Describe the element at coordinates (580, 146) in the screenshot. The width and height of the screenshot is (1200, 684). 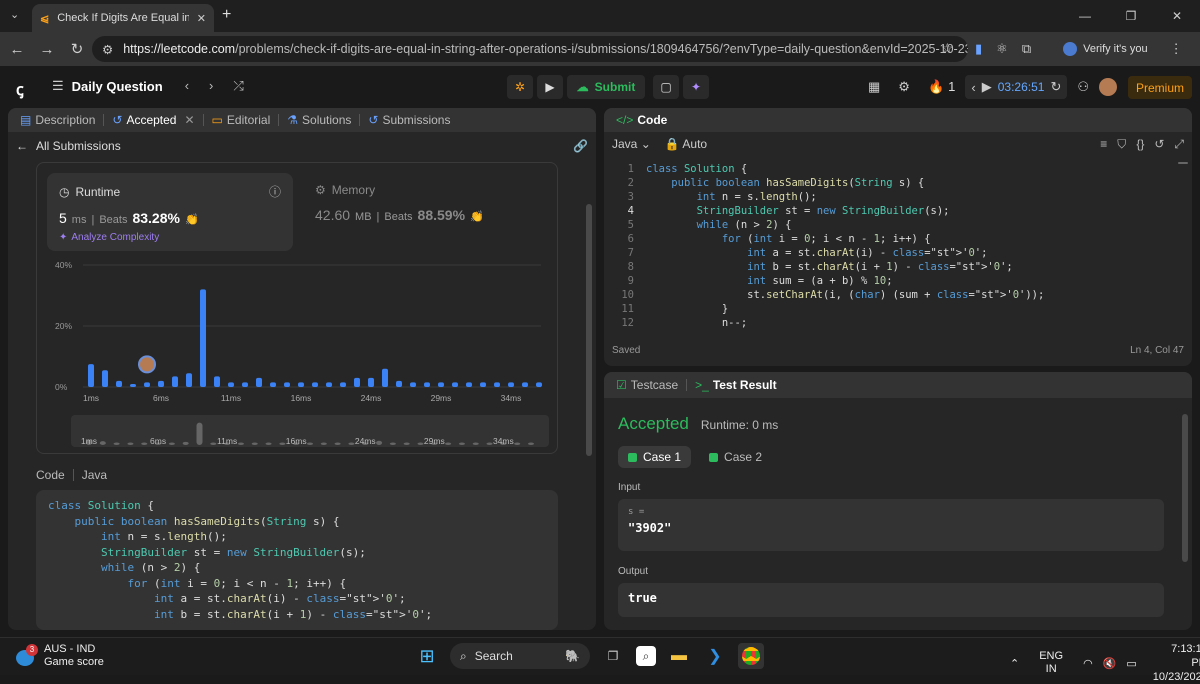
I see `link-icon: 🔗` at that location.